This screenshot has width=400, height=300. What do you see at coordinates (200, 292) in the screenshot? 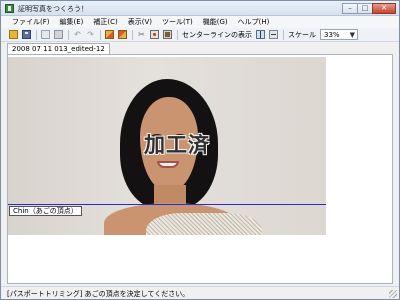
I see `status-bar: [パスポートトリミング] あごの頂点を決定してください。` at bounding box center [200, 292].